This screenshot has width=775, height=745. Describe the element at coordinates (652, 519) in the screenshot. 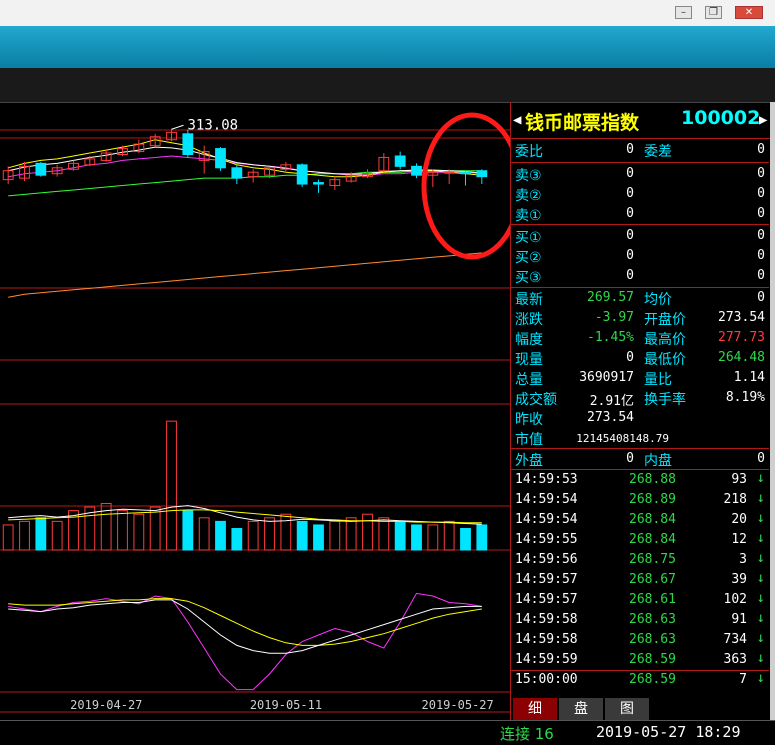

I see `tick-price: 268.84` at that location.